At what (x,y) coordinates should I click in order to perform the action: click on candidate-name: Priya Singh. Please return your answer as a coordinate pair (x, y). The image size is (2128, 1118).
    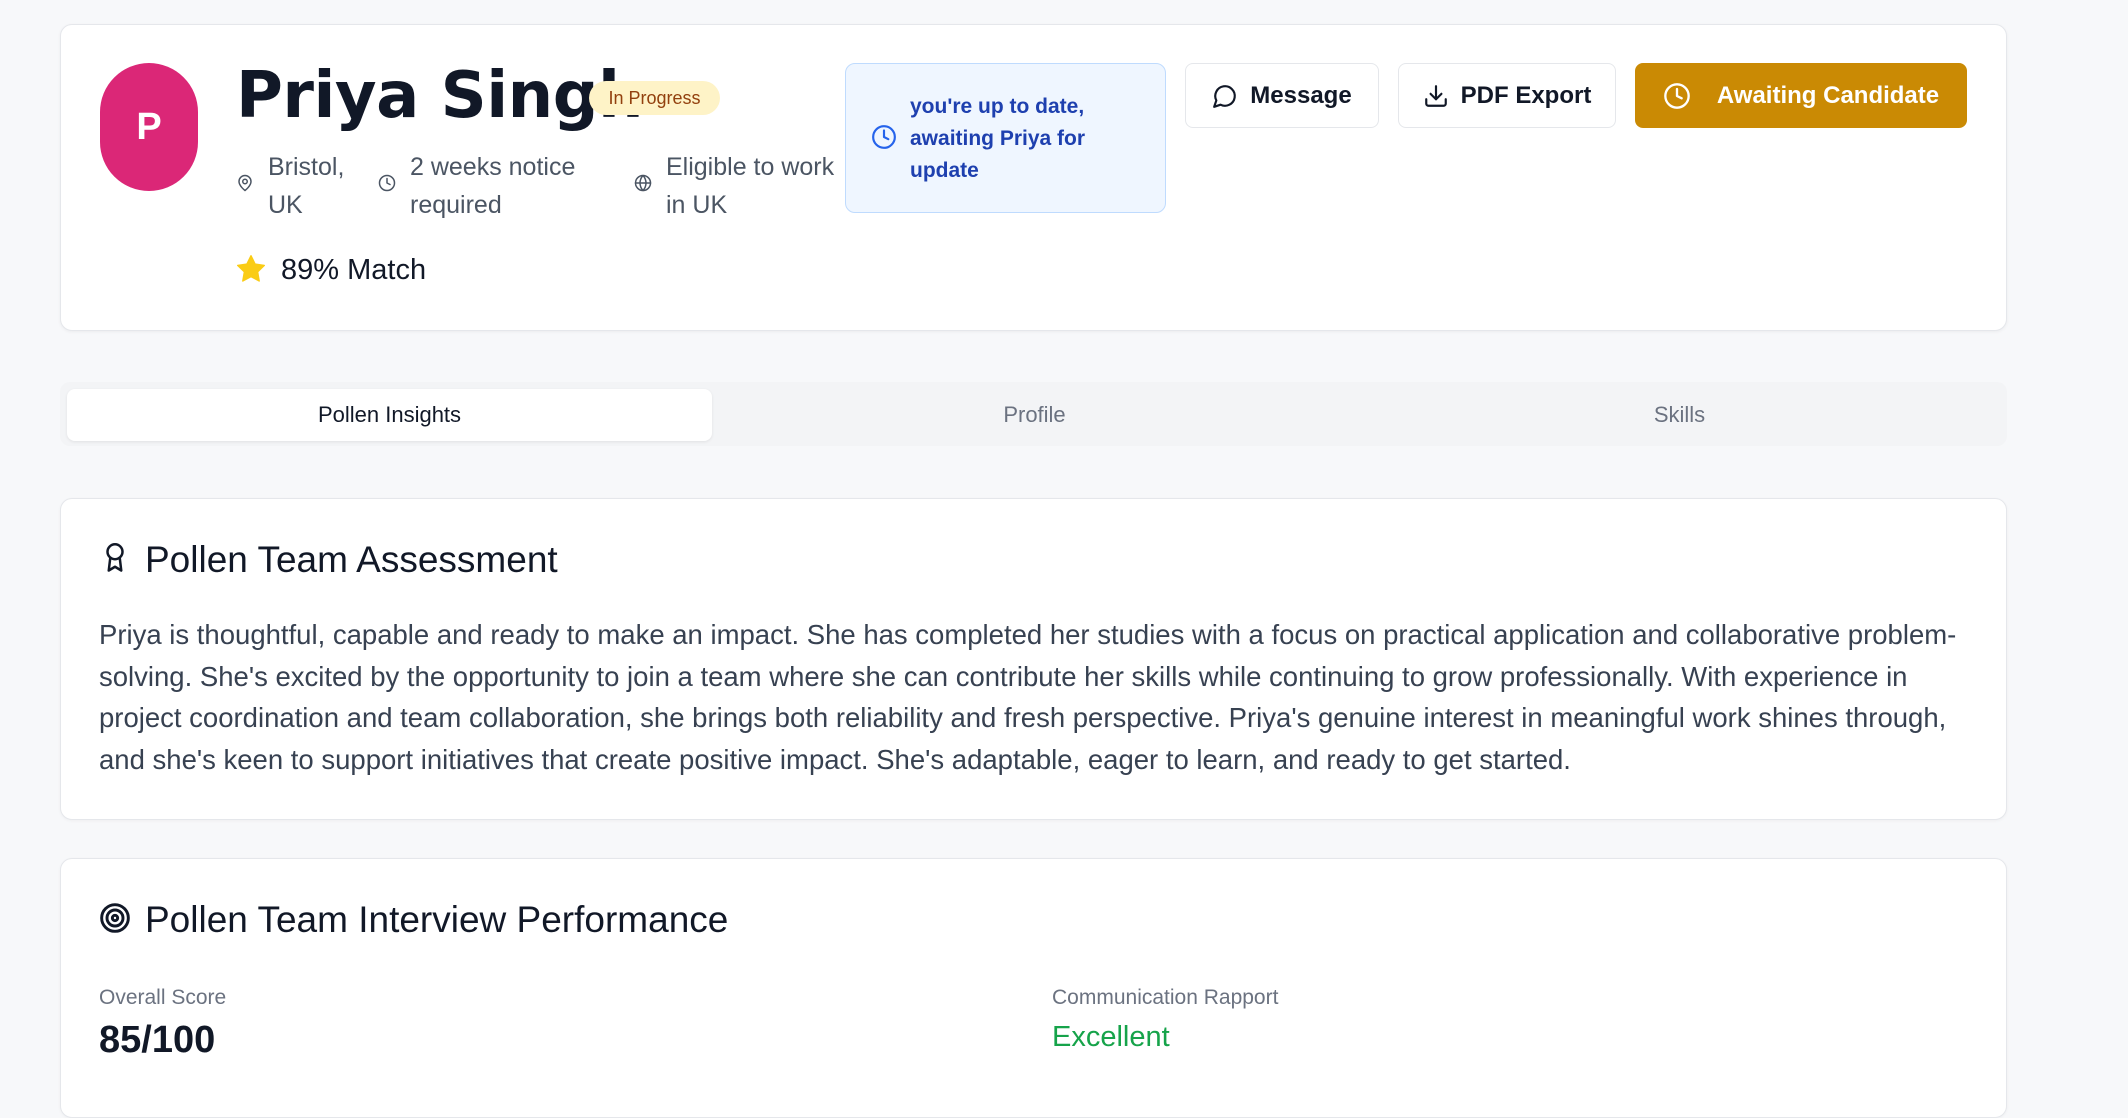
    Looking at the image, I should click on (440, 96).